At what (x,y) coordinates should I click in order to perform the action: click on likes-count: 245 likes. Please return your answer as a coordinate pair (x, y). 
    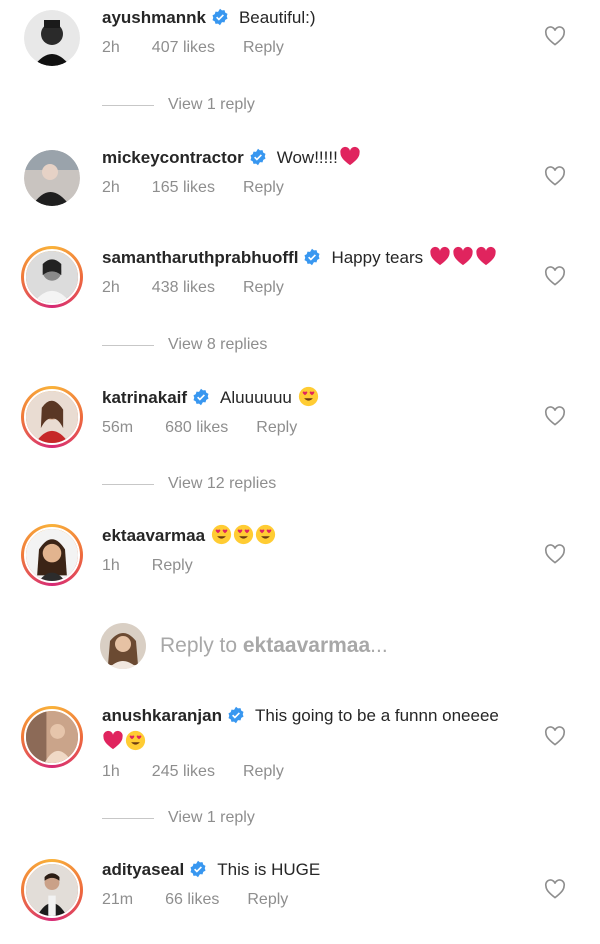
    Looking at the image, I should click on (183, 771).